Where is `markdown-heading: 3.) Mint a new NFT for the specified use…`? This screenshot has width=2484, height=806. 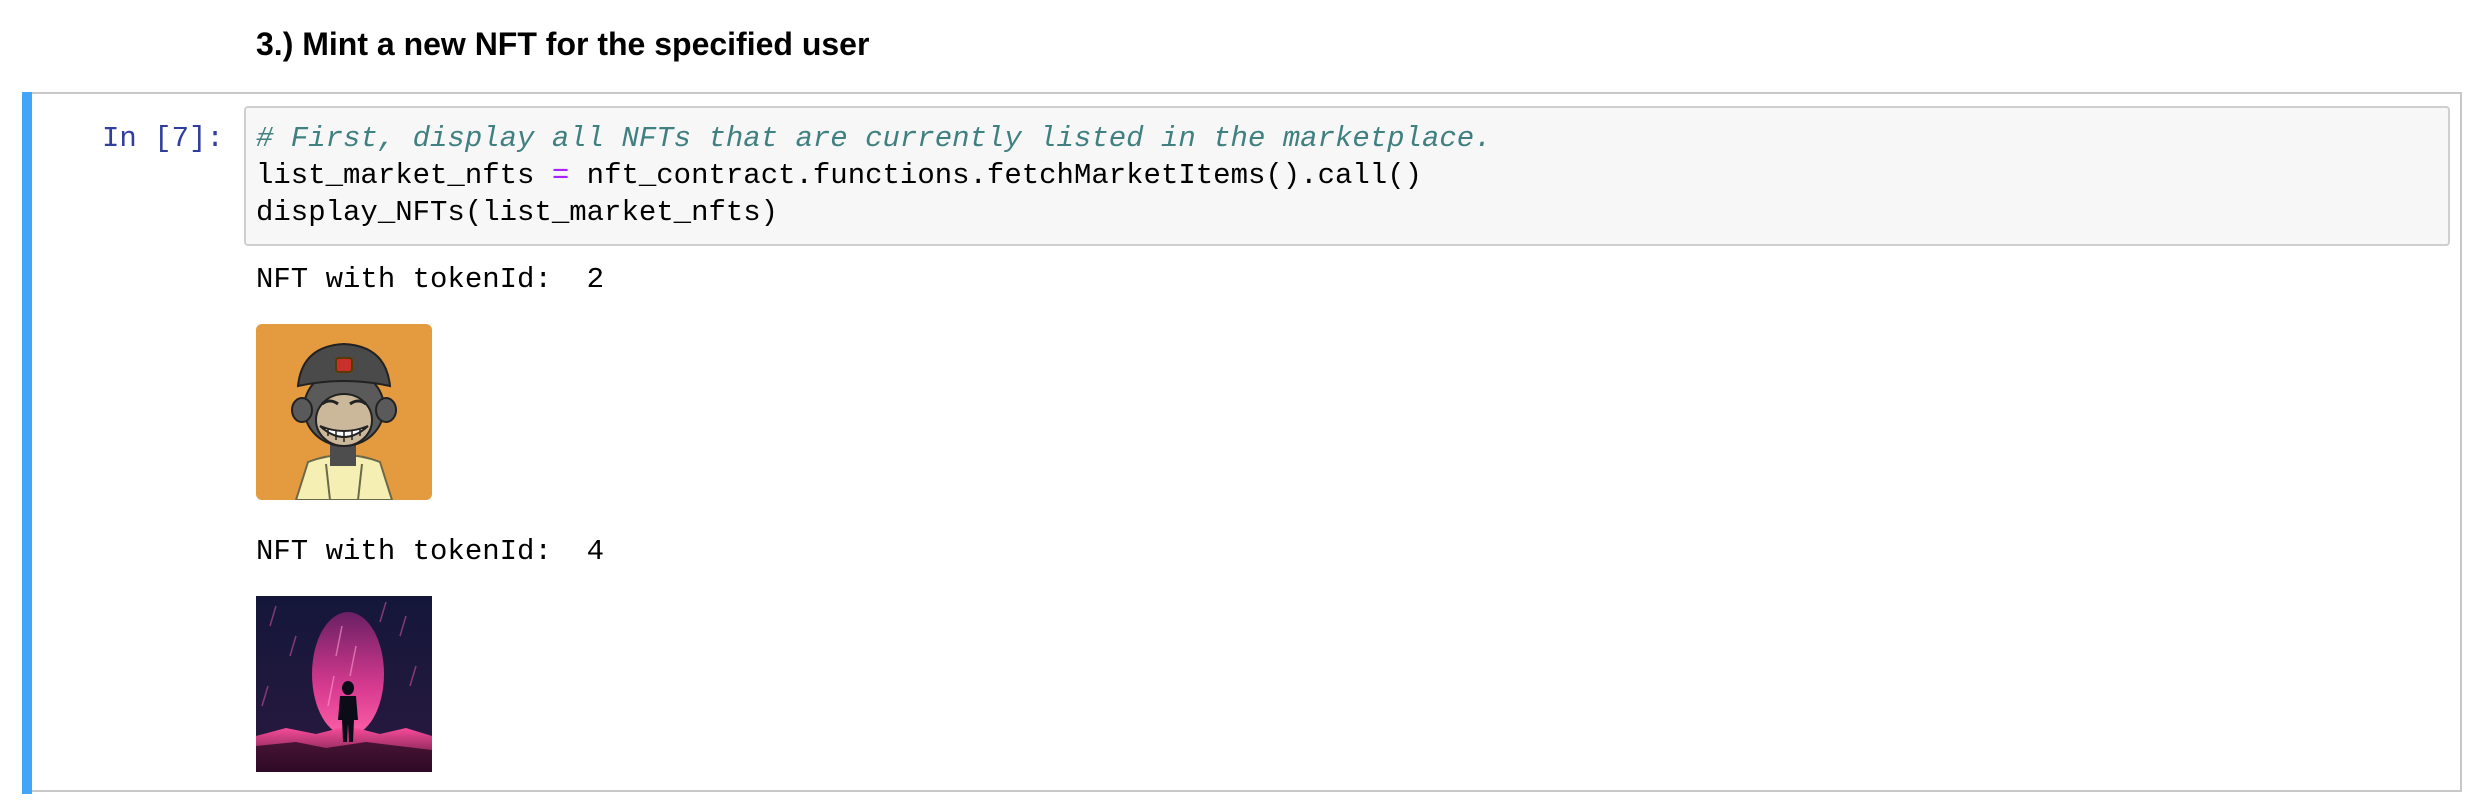 markdown-heading: 3.) Mint a new NFT for the specified use… is located at coordinates (563, 44).